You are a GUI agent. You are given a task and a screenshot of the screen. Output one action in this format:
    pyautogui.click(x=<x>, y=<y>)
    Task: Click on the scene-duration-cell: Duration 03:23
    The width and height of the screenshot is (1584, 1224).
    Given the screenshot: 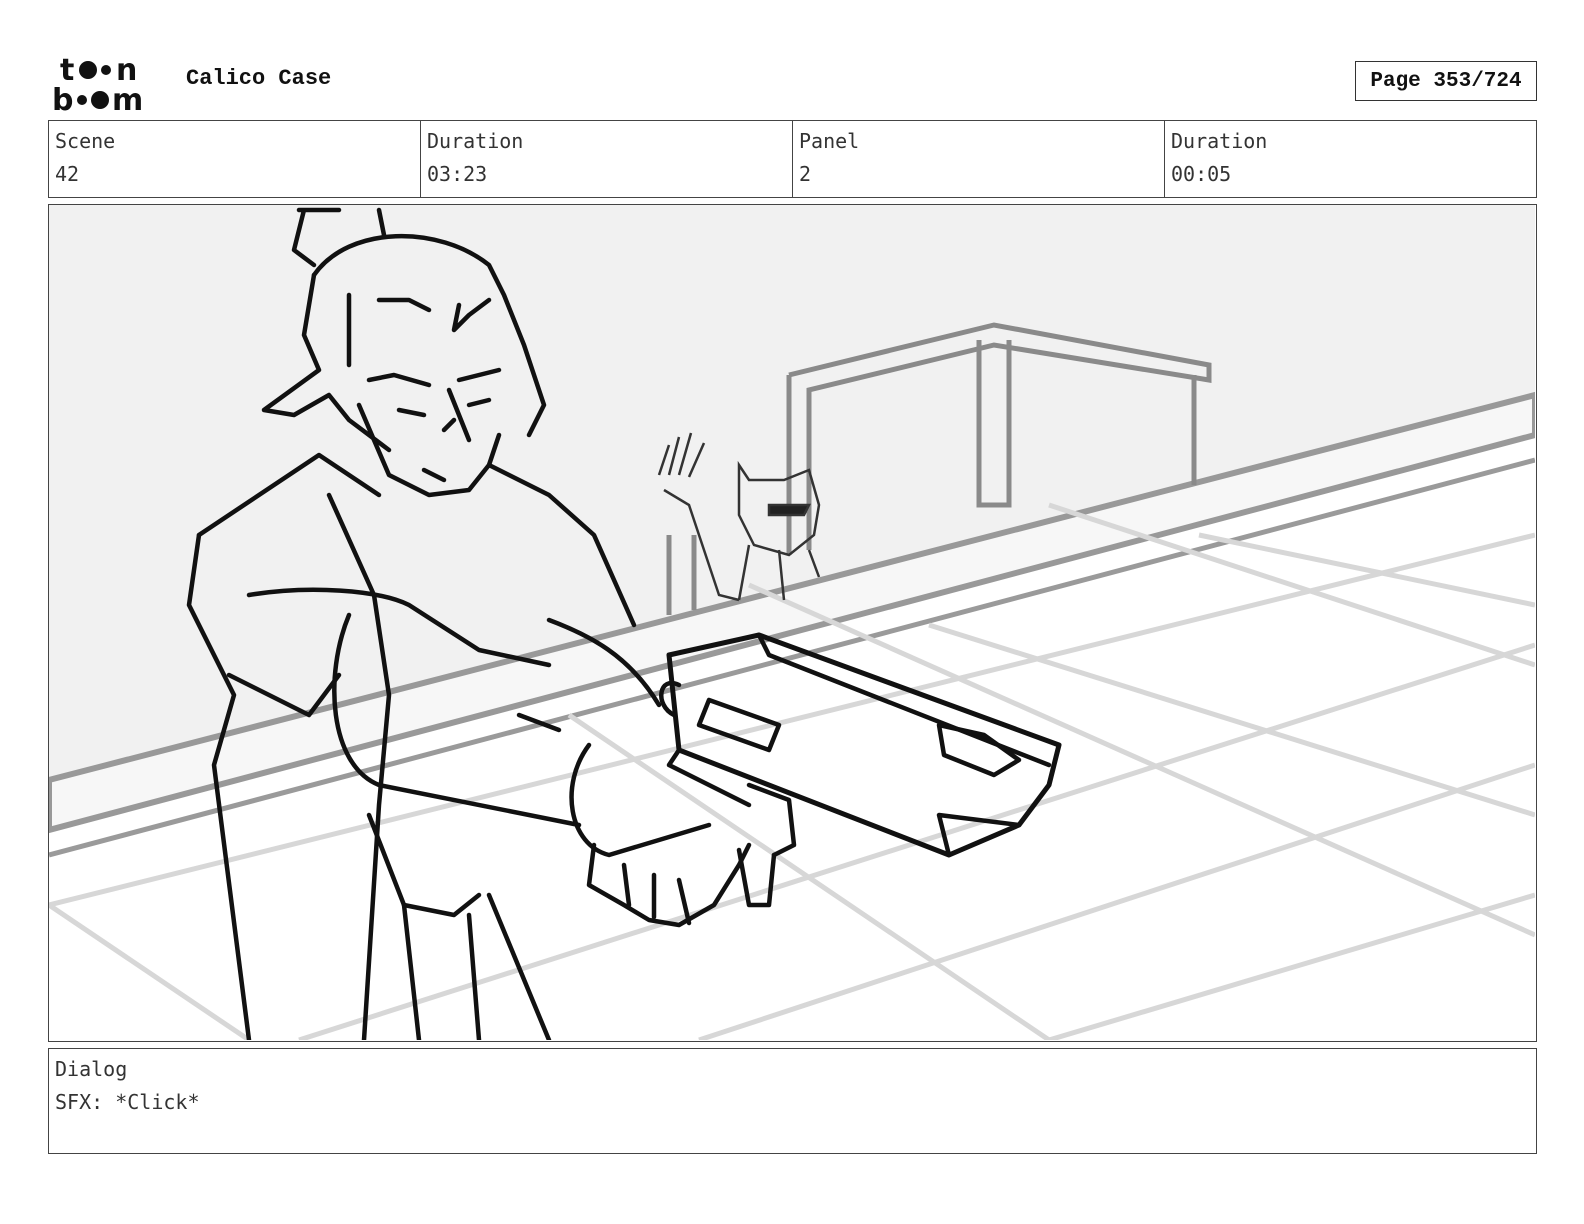 What is the action you would take?
    pyautogui.click(x=607, y=159)
    